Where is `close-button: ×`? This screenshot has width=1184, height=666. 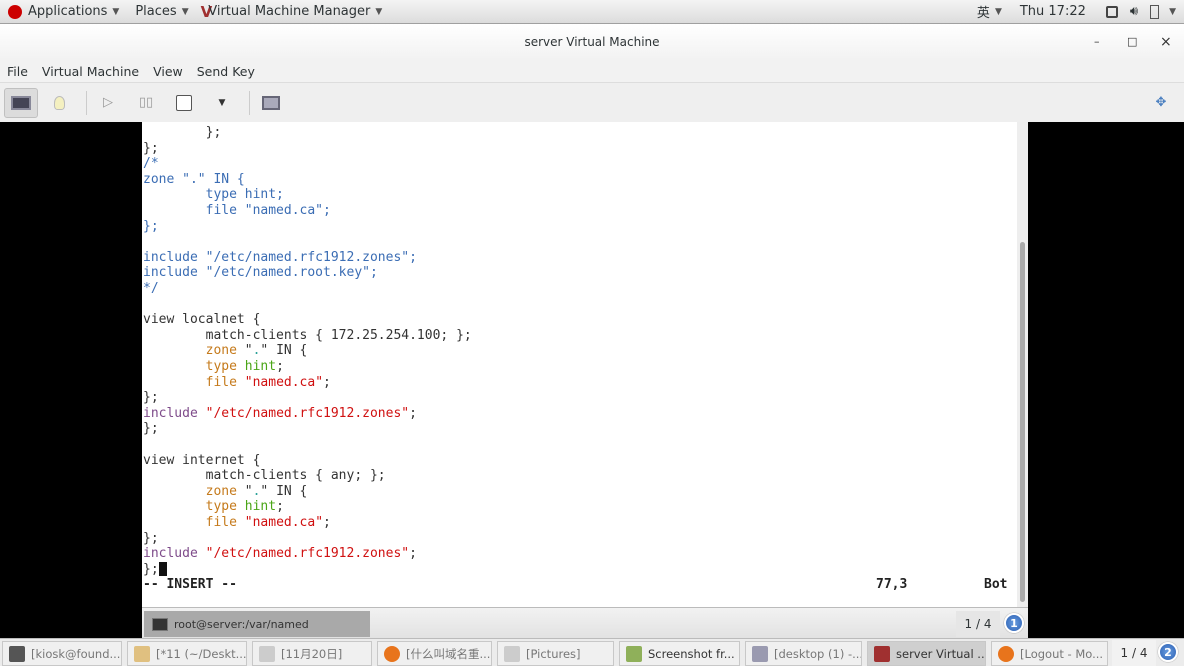
close-button: × is located at coordinates (1166, 42).